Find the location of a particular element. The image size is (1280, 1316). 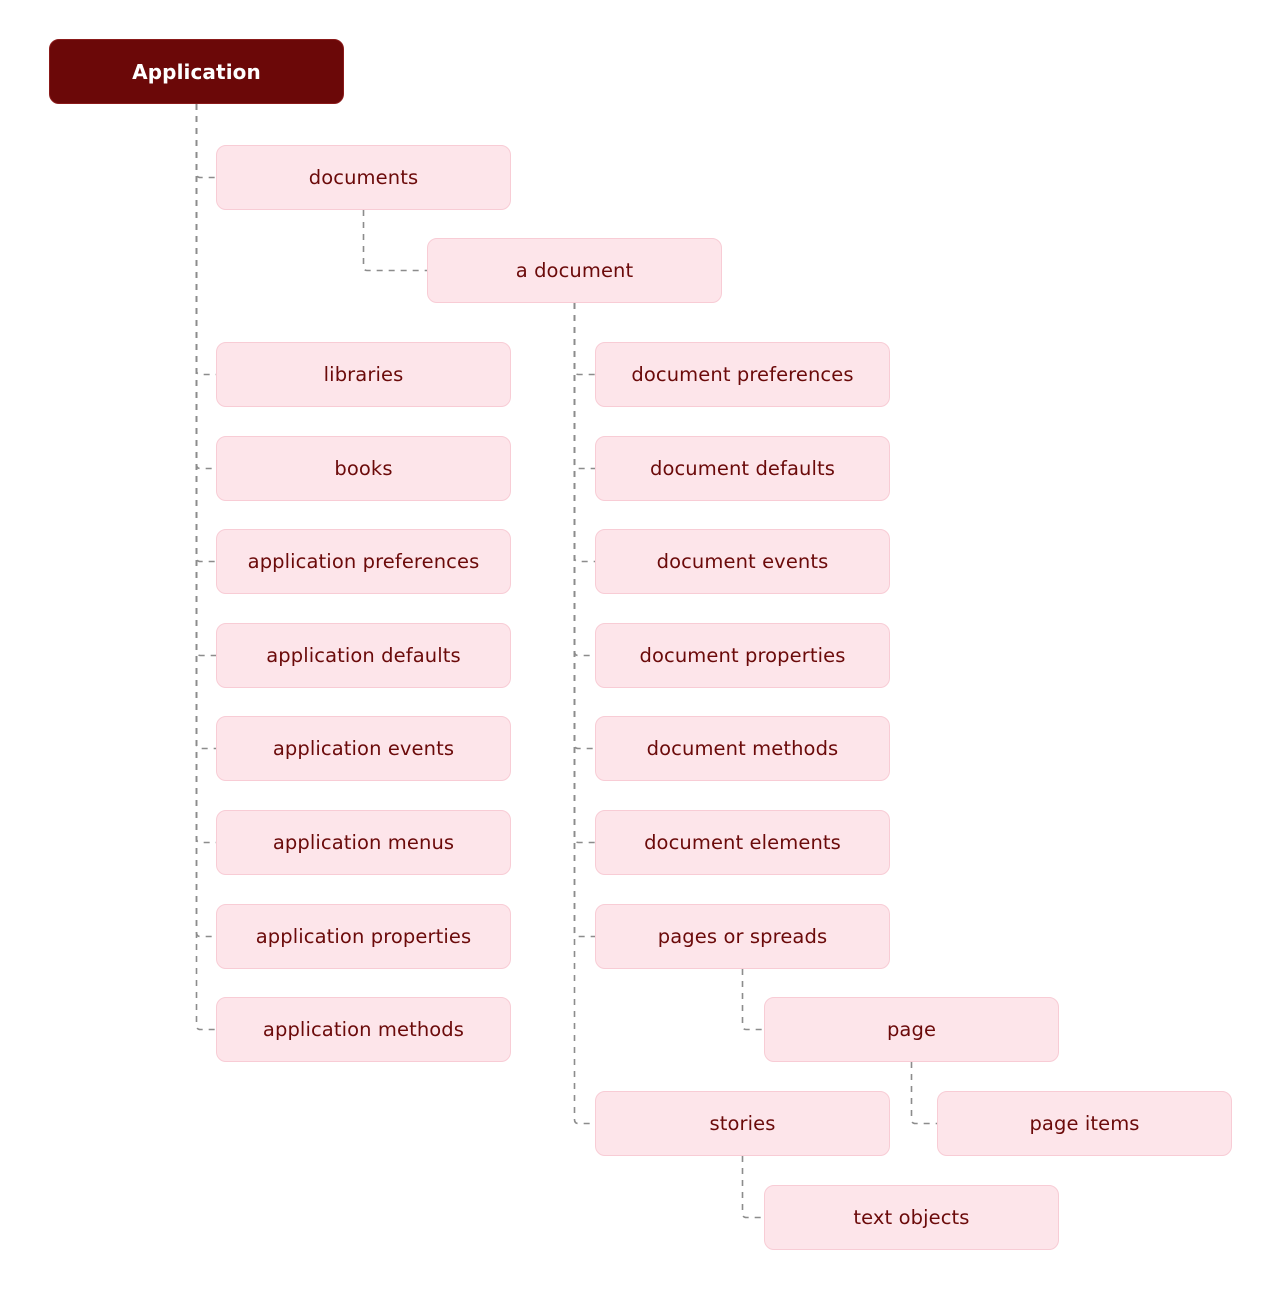

node-stories: stories is located at coordinates (742, 1123).